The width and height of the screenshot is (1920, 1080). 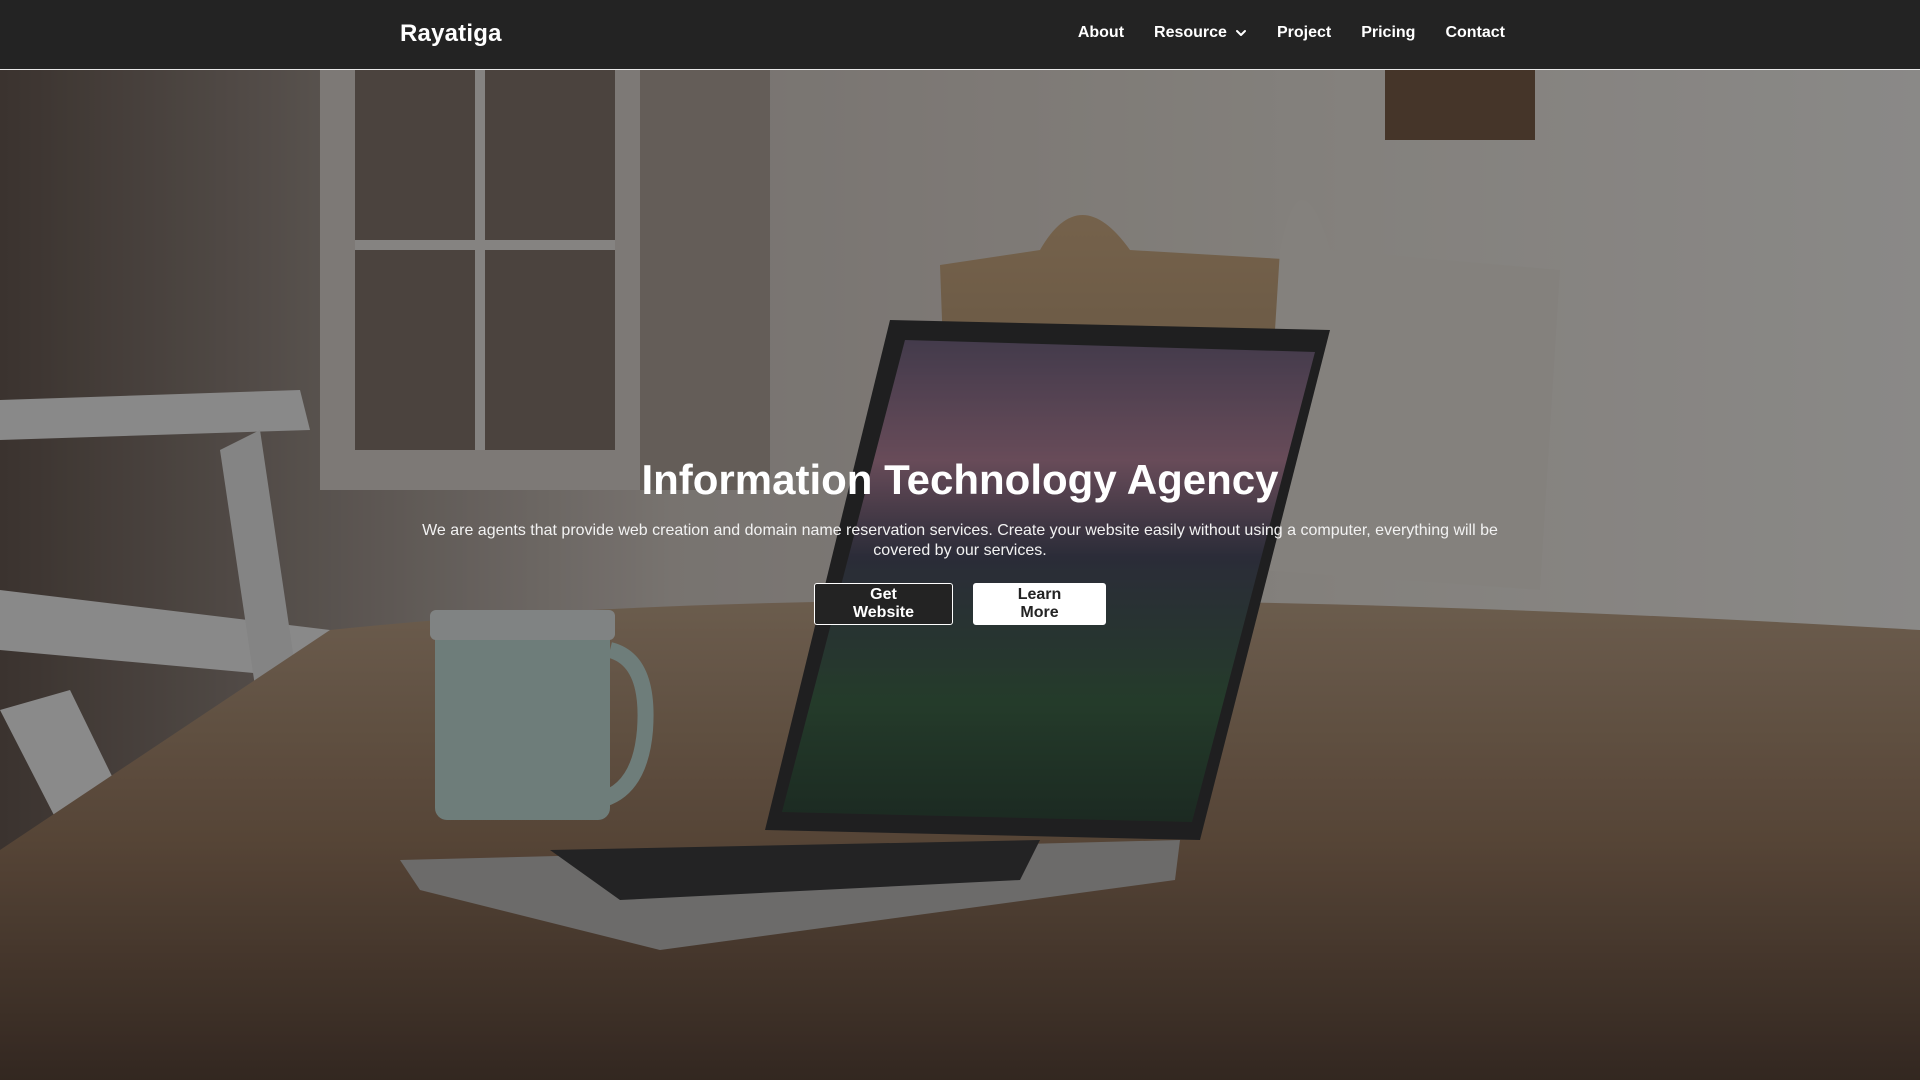 I want to click on nav-item-pricing: Pricing, so click(x=1388, y=33).